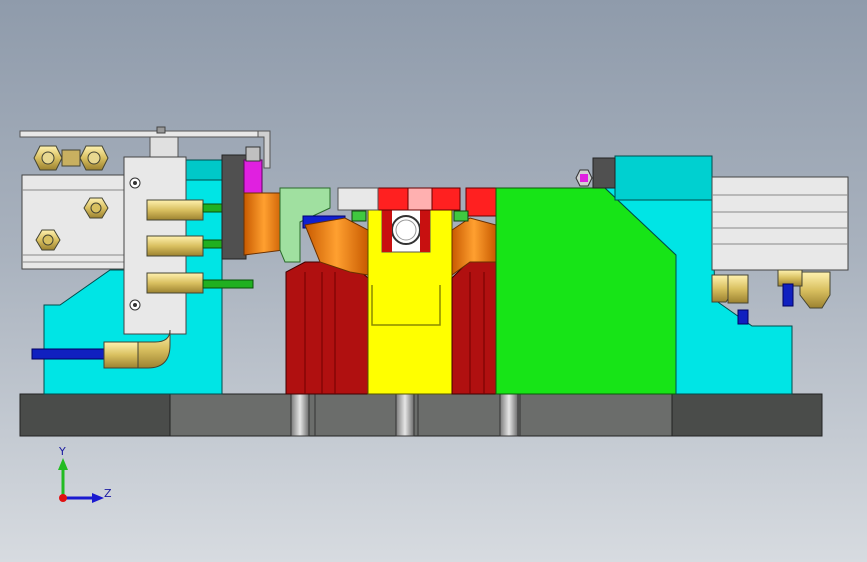  I want to click on piston-assembly, so click(253, 203).